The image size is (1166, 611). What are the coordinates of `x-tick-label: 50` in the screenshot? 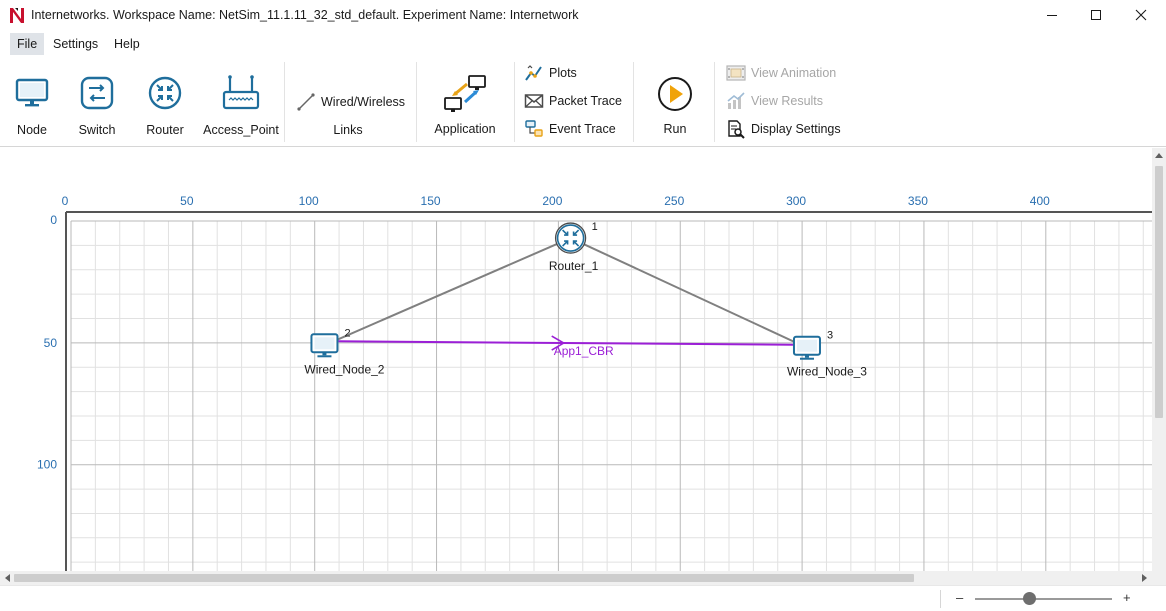 It's located at (187, 201).